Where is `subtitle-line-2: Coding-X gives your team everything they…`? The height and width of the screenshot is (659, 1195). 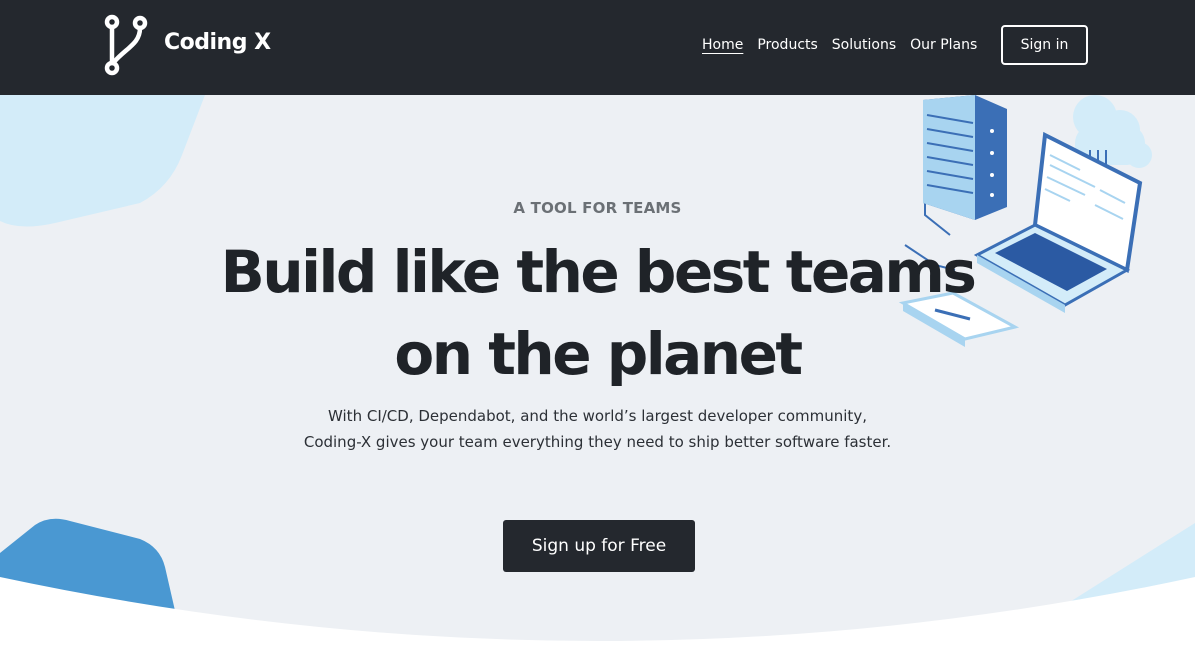 subtitle-line-2: Coding-X gives your team everything they… is located at coordinates (597, 442).